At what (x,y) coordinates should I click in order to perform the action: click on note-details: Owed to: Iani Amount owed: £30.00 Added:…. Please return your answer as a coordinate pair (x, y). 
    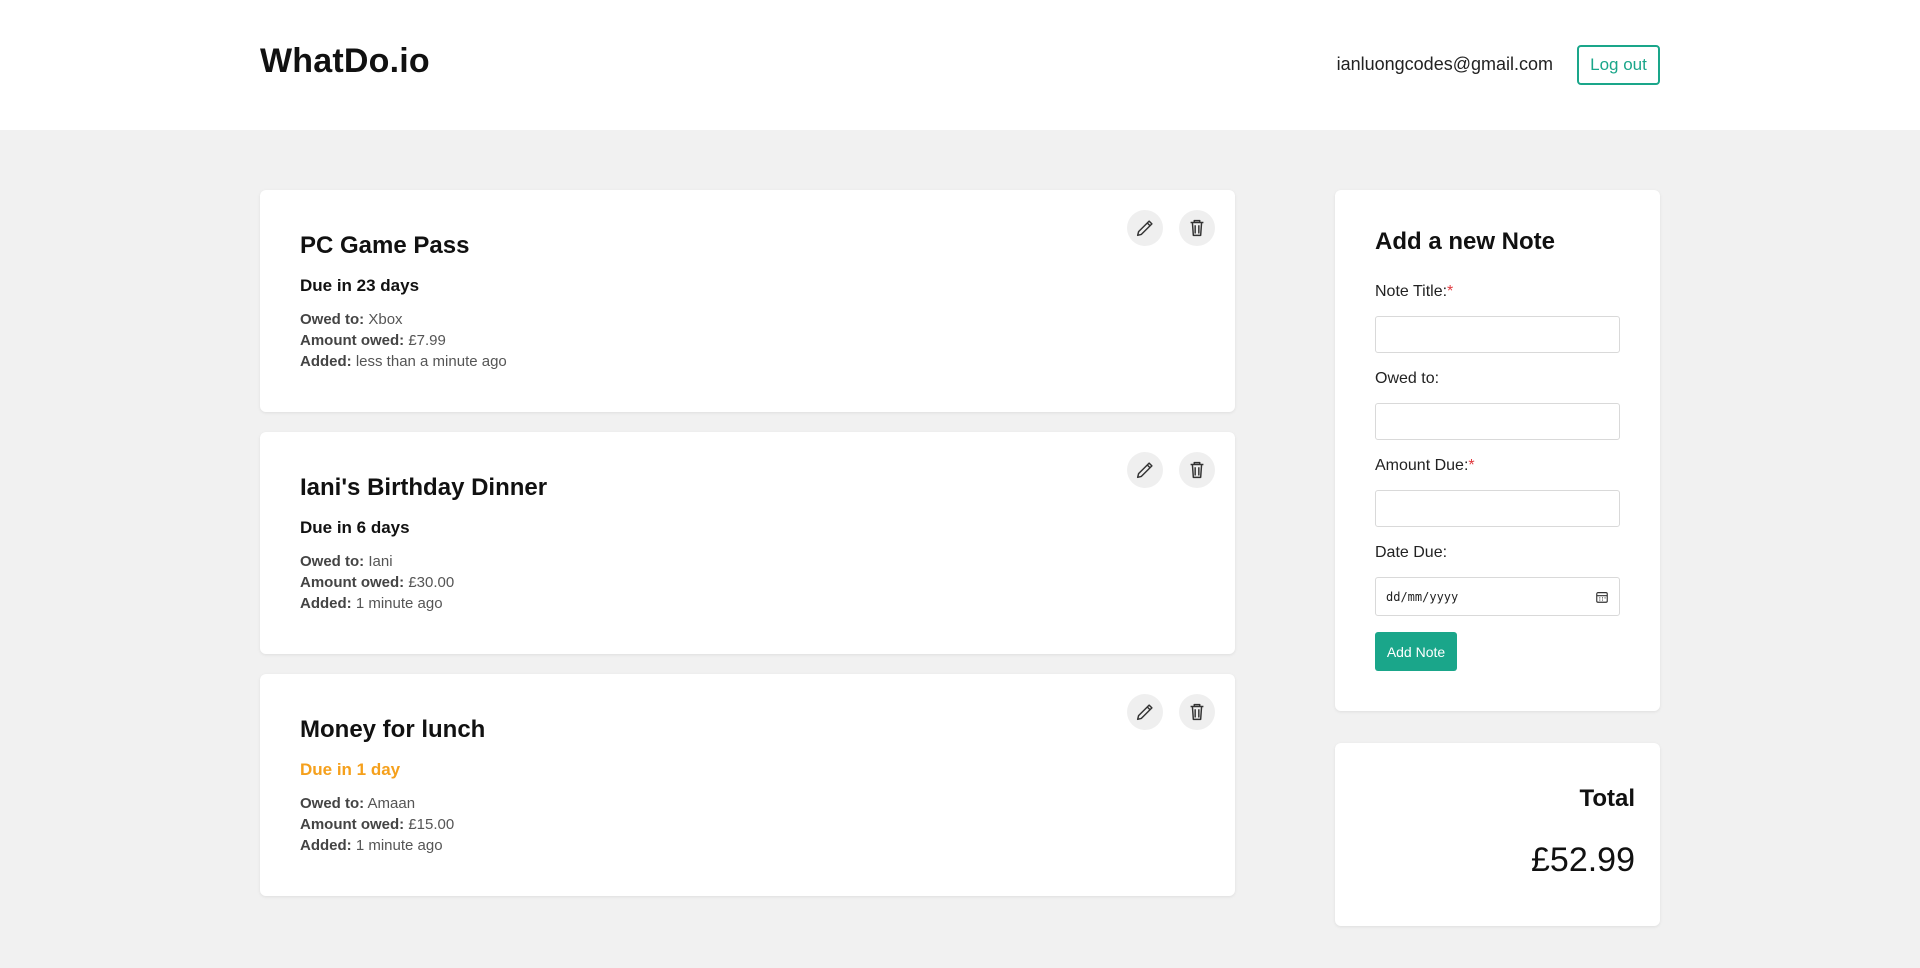
    Looking at the image, I should click on (377, 582).